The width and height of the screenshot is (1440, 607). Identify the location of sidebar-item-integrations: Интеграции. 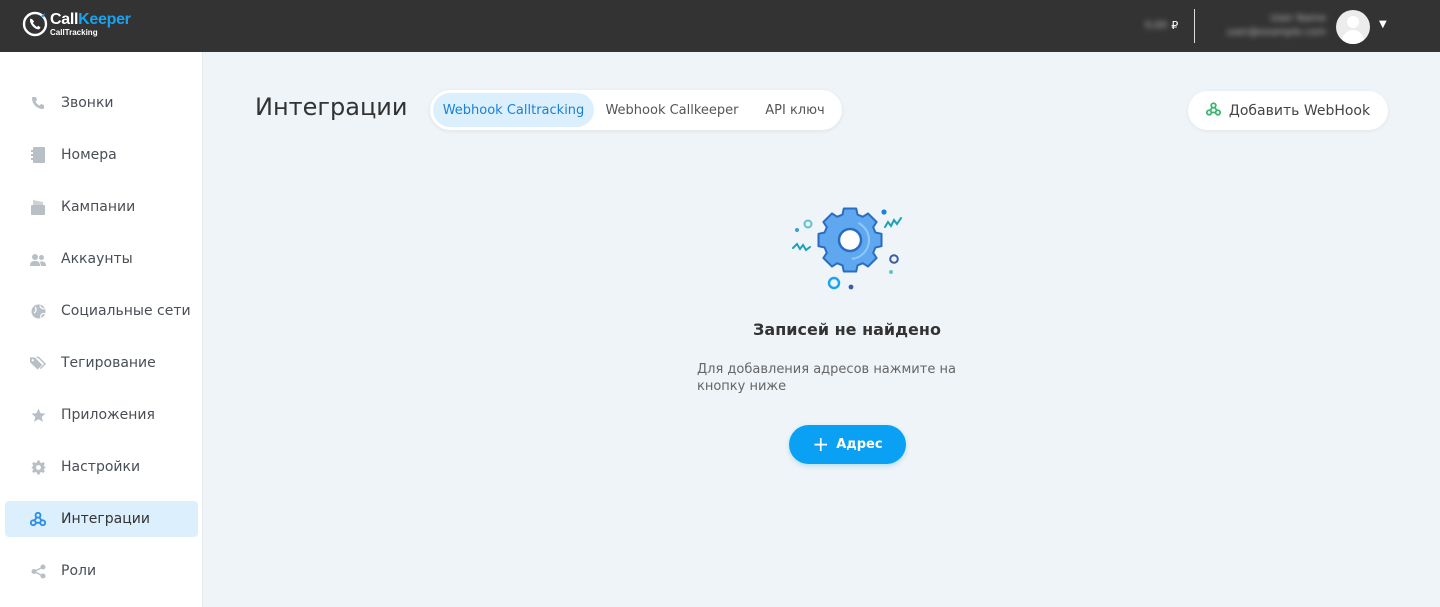
(101, 519).